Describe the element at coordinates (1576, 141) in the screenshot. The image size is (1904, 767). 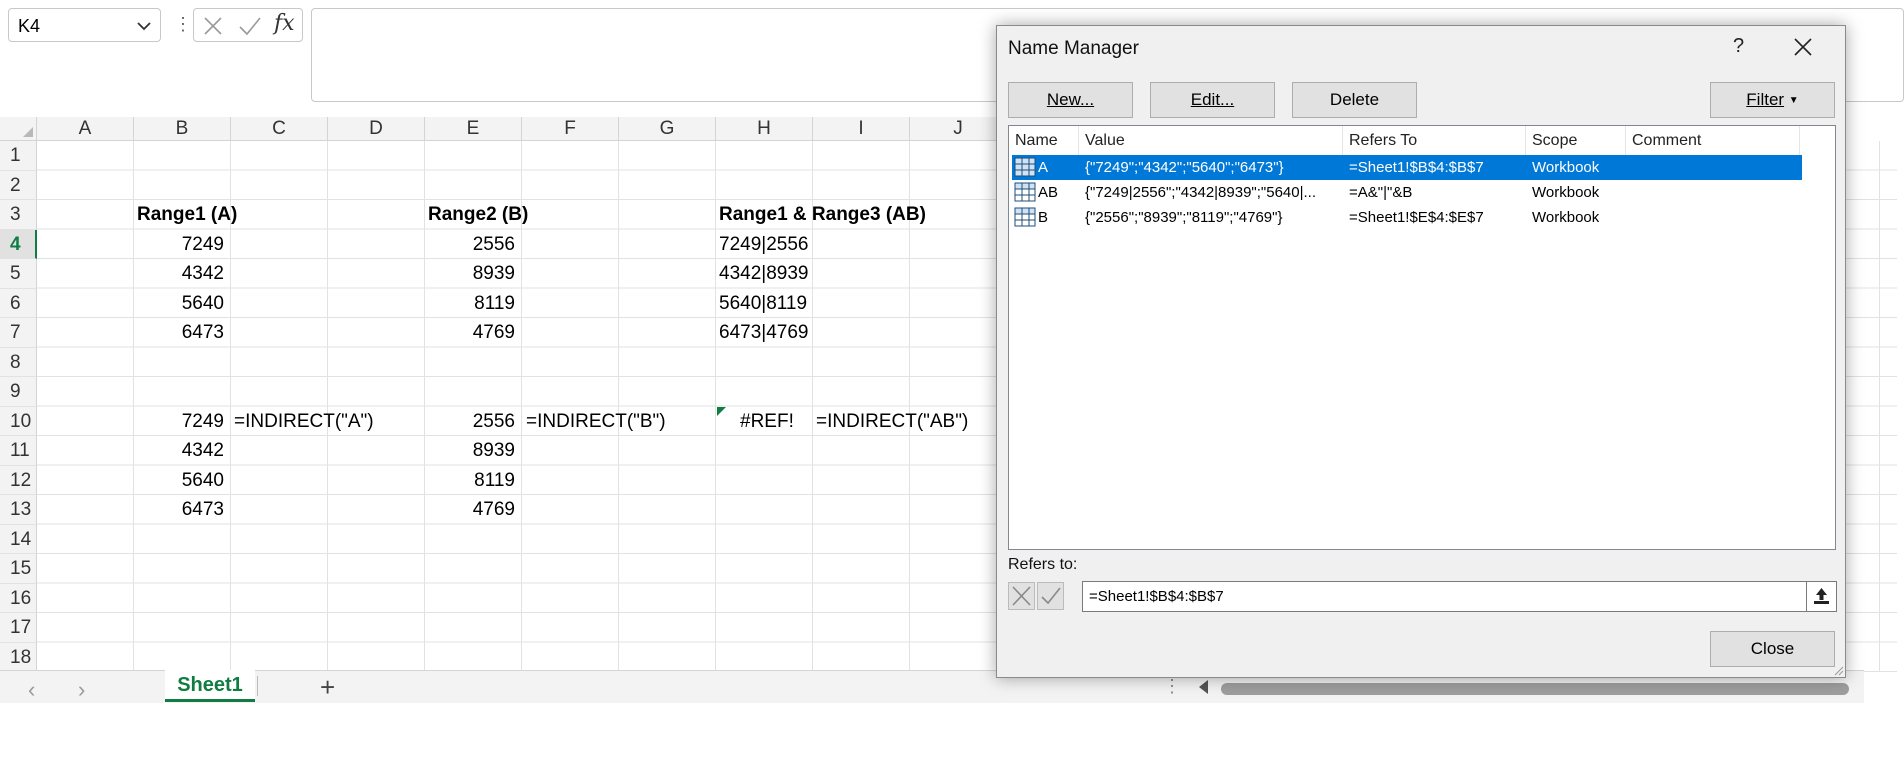
I see `col-scope-header: Scope` at that location.